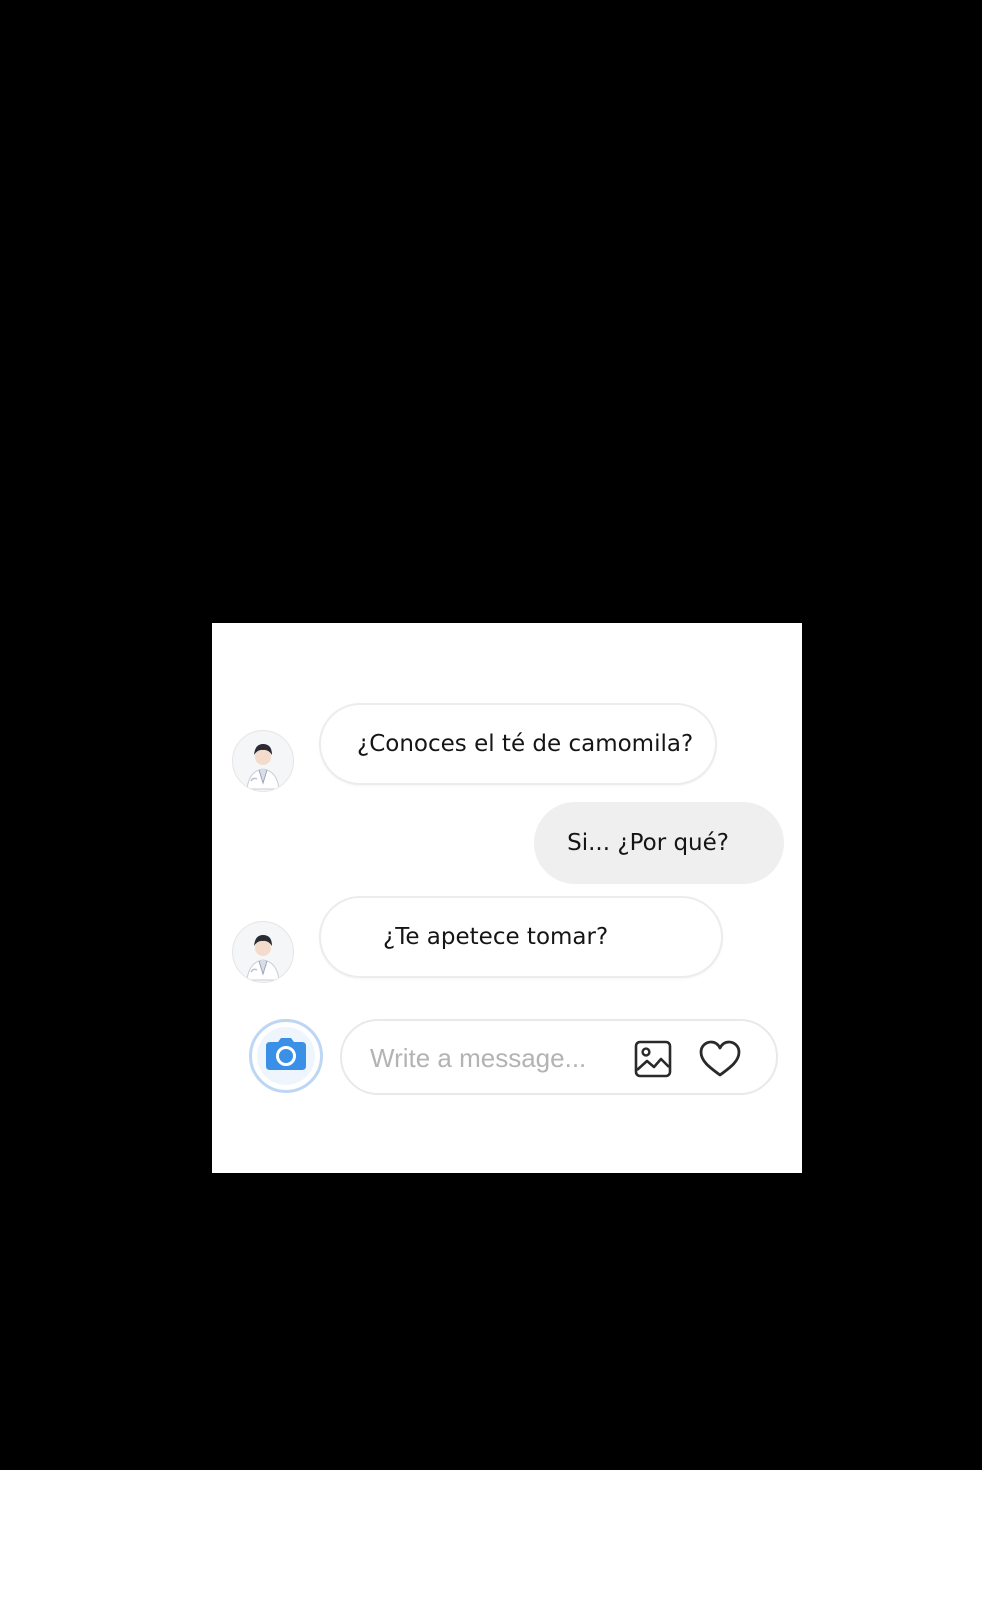 The height and width of the screenshot is (1600, 982). Describe the element at coordinates (653, 1059) in the screenshot. I see `image-icon` at that location.